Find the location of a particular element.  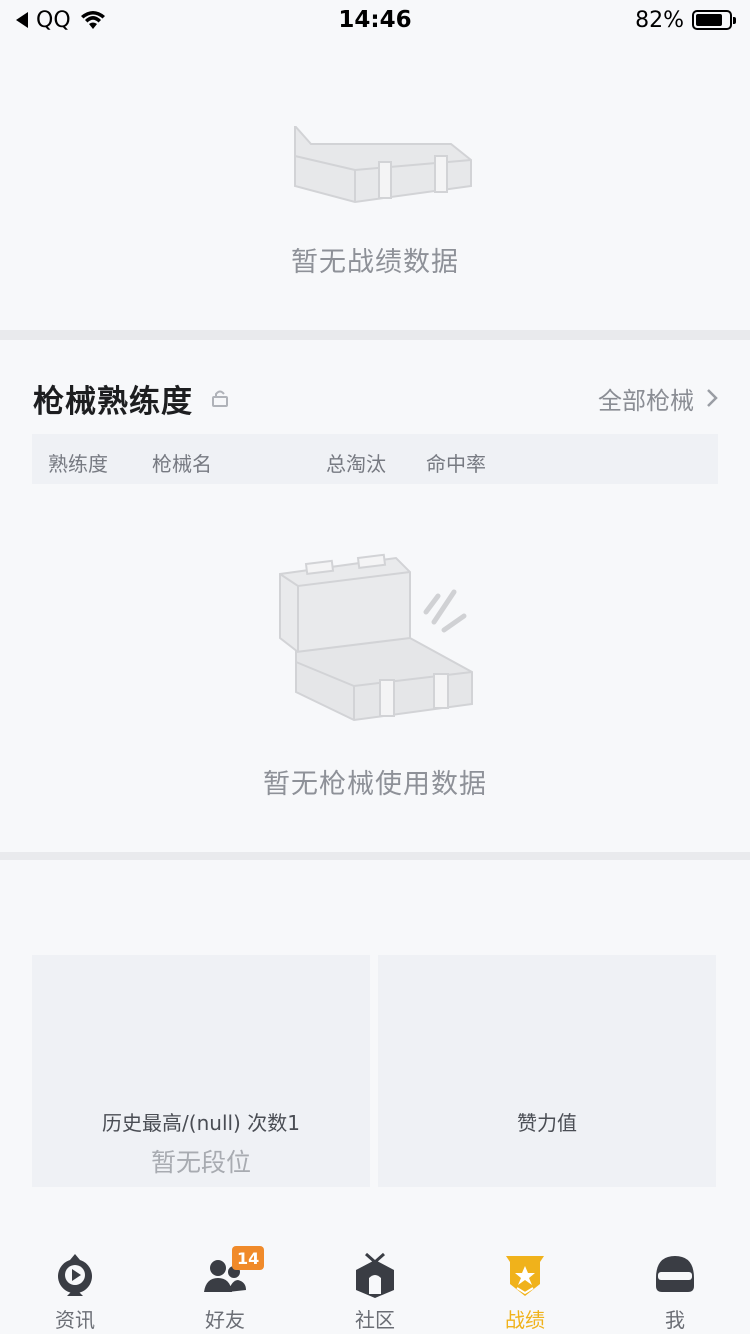

column-total-kills: 总淘汰 is located at coordinates (356, 462).